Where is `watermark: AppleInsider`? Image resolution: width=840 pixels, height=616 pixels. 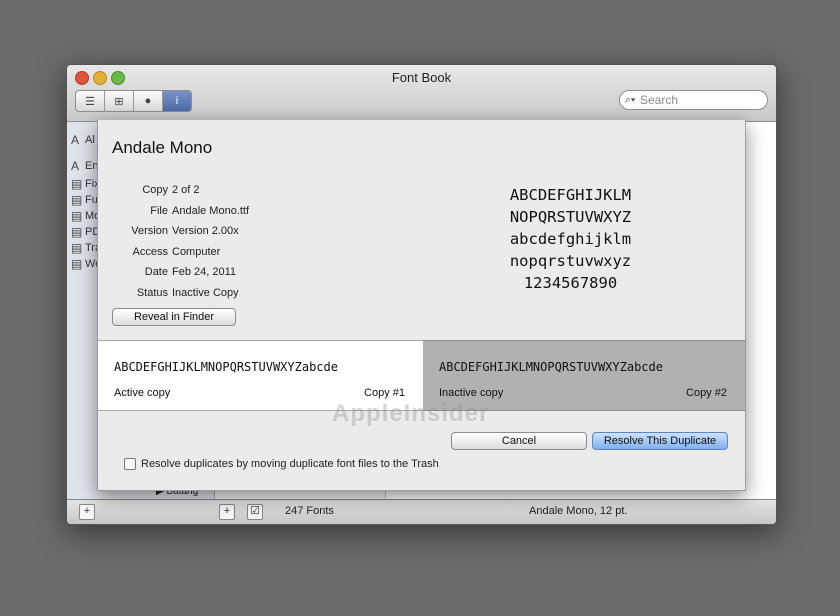 watermark: AppleInsider is located at coordinates (411, 413).